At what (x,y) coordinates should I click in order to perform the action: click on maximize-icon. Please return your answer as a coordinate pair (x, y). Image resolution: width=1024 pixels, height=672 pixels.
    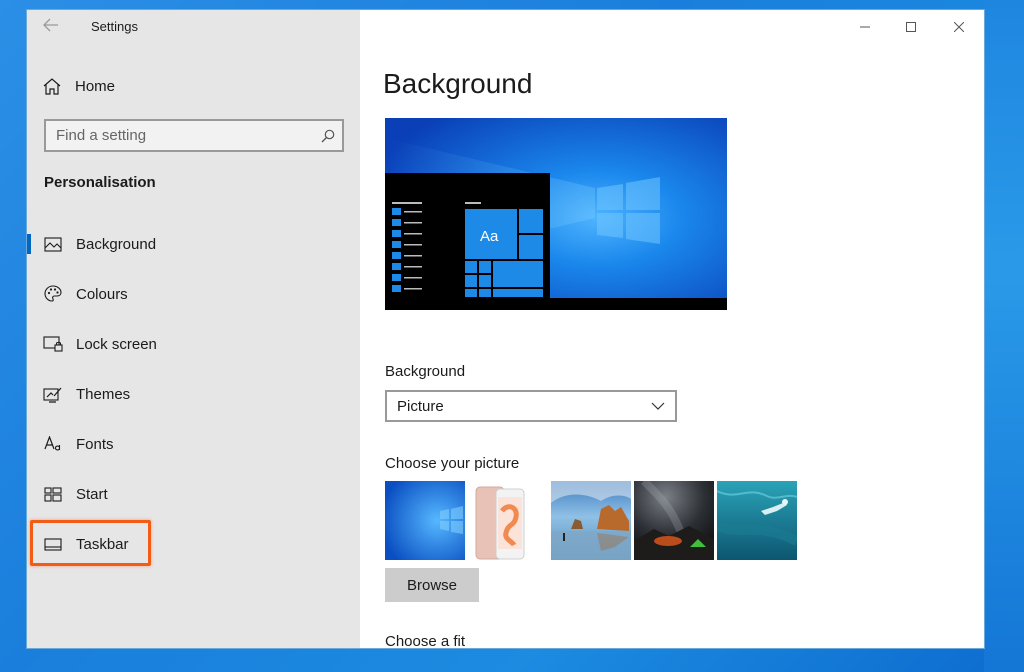
    Looking at the image, I should click on (911, 27).